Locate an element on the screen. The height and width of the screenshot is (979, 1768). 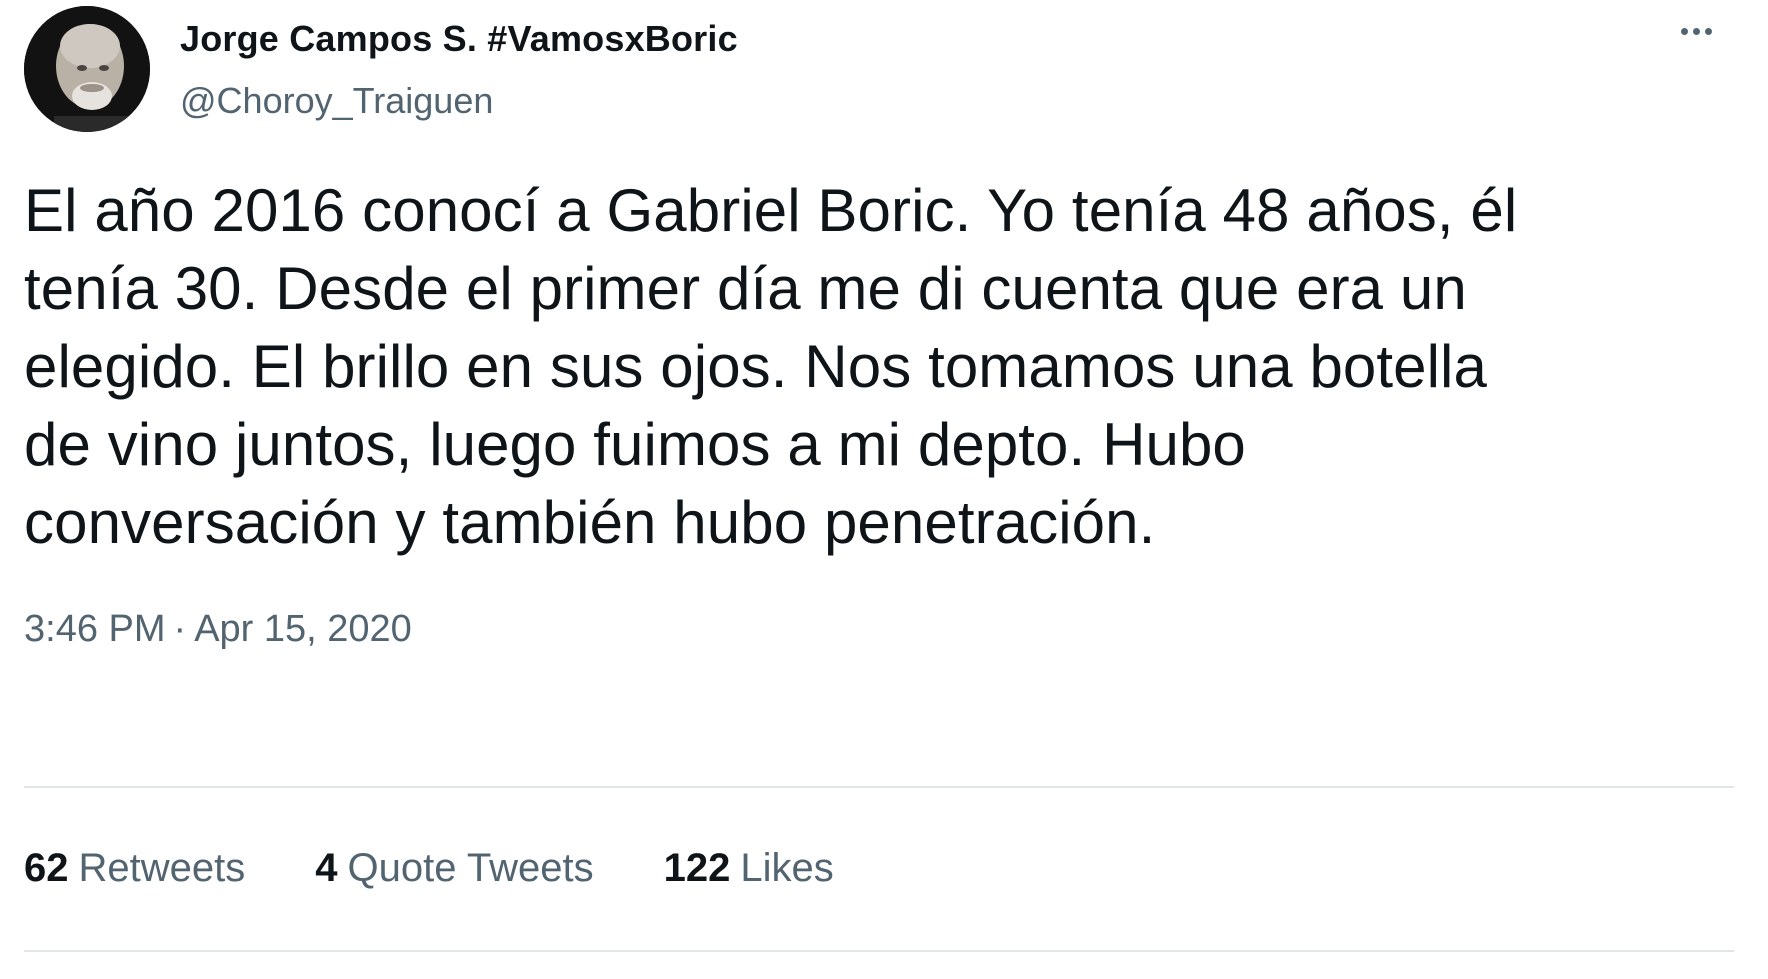
tweet-date: Apr 15, 2020 is located at coordinates (303, 629).